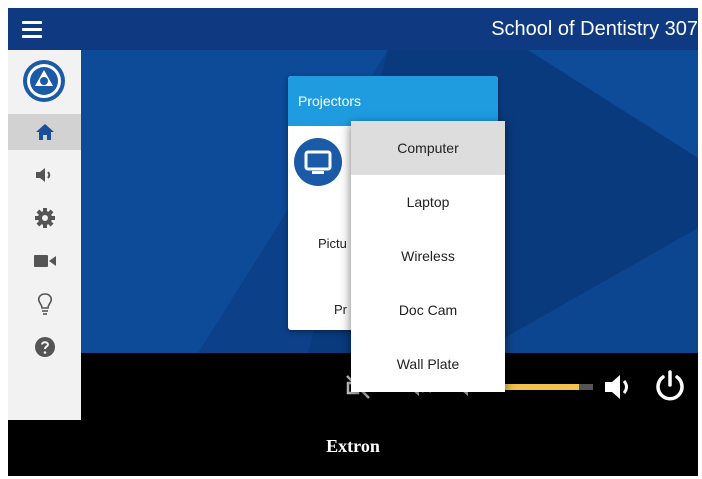 The height and width of the screenshot is (479, 702). What do you see at coordinates (44, 81) in the screenshot?
I see `school-seal-logo` at bounding box center [44, 81].